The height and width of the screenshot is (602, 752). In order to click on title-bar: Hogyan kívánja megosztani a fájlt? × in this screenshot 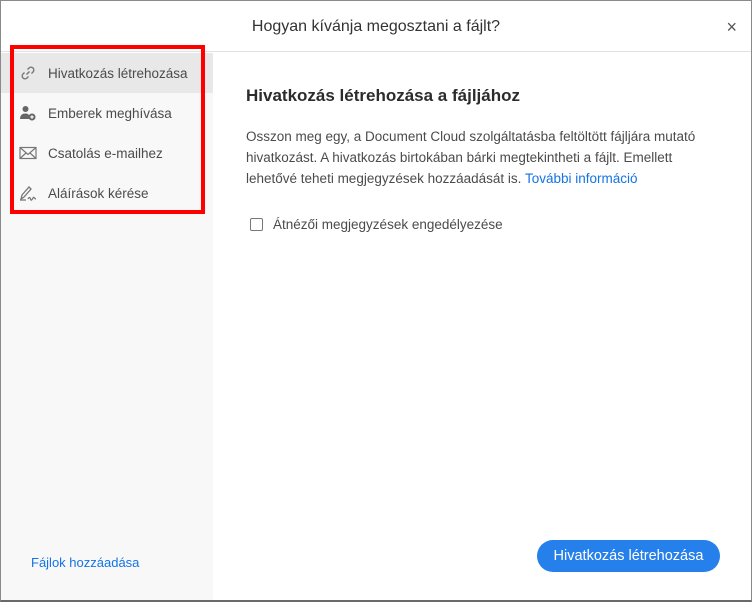, I will do `click(376, 26)`.